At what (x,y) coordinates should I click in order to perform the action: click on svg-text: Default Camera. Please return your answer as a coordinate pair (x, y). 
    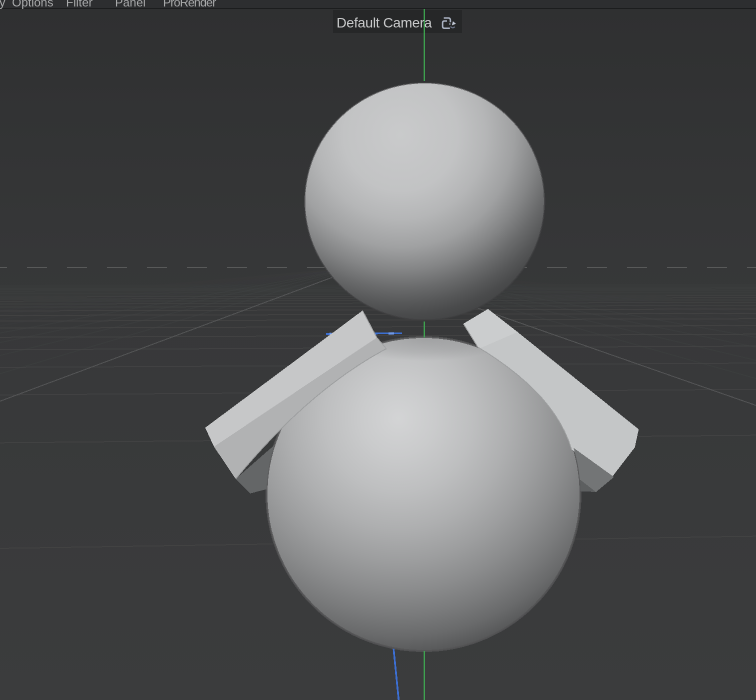
    Looking at the image, I should click on (385, 23).